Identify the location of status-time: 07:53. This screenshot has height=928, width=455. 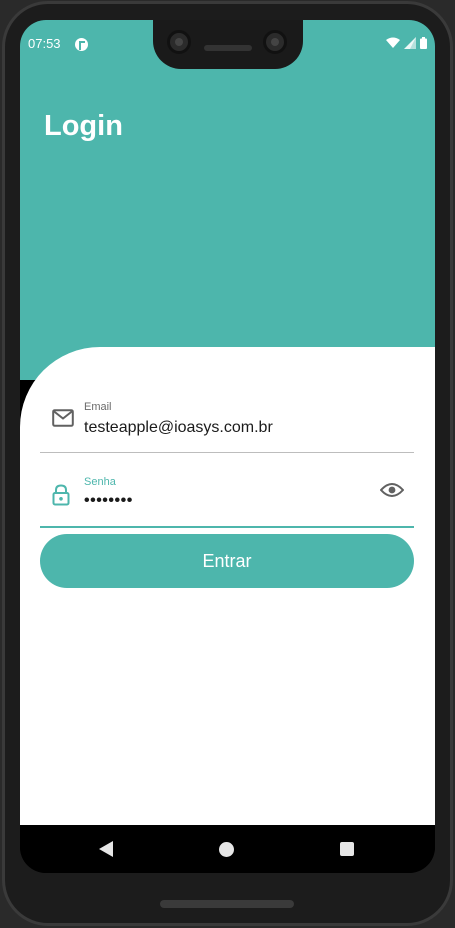
(44, 43).